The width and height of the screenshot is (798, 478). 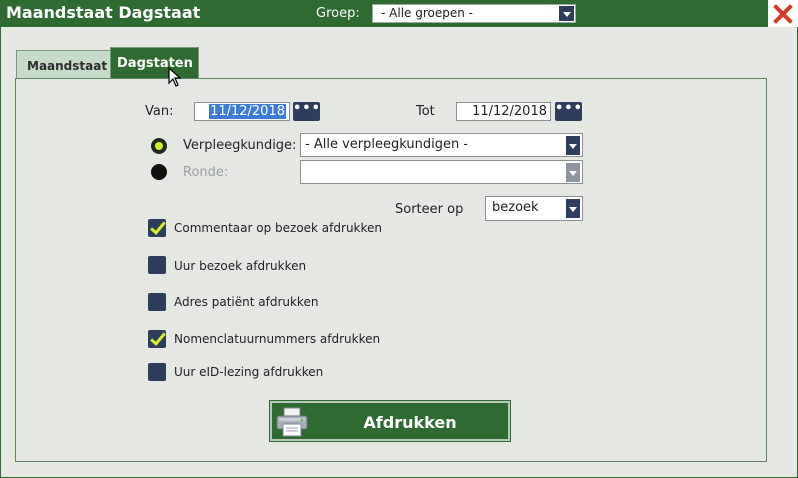 I want to click on verpleegkundige-select-value: - Alle verpleegkundigen -, so click(x=387, y=144).